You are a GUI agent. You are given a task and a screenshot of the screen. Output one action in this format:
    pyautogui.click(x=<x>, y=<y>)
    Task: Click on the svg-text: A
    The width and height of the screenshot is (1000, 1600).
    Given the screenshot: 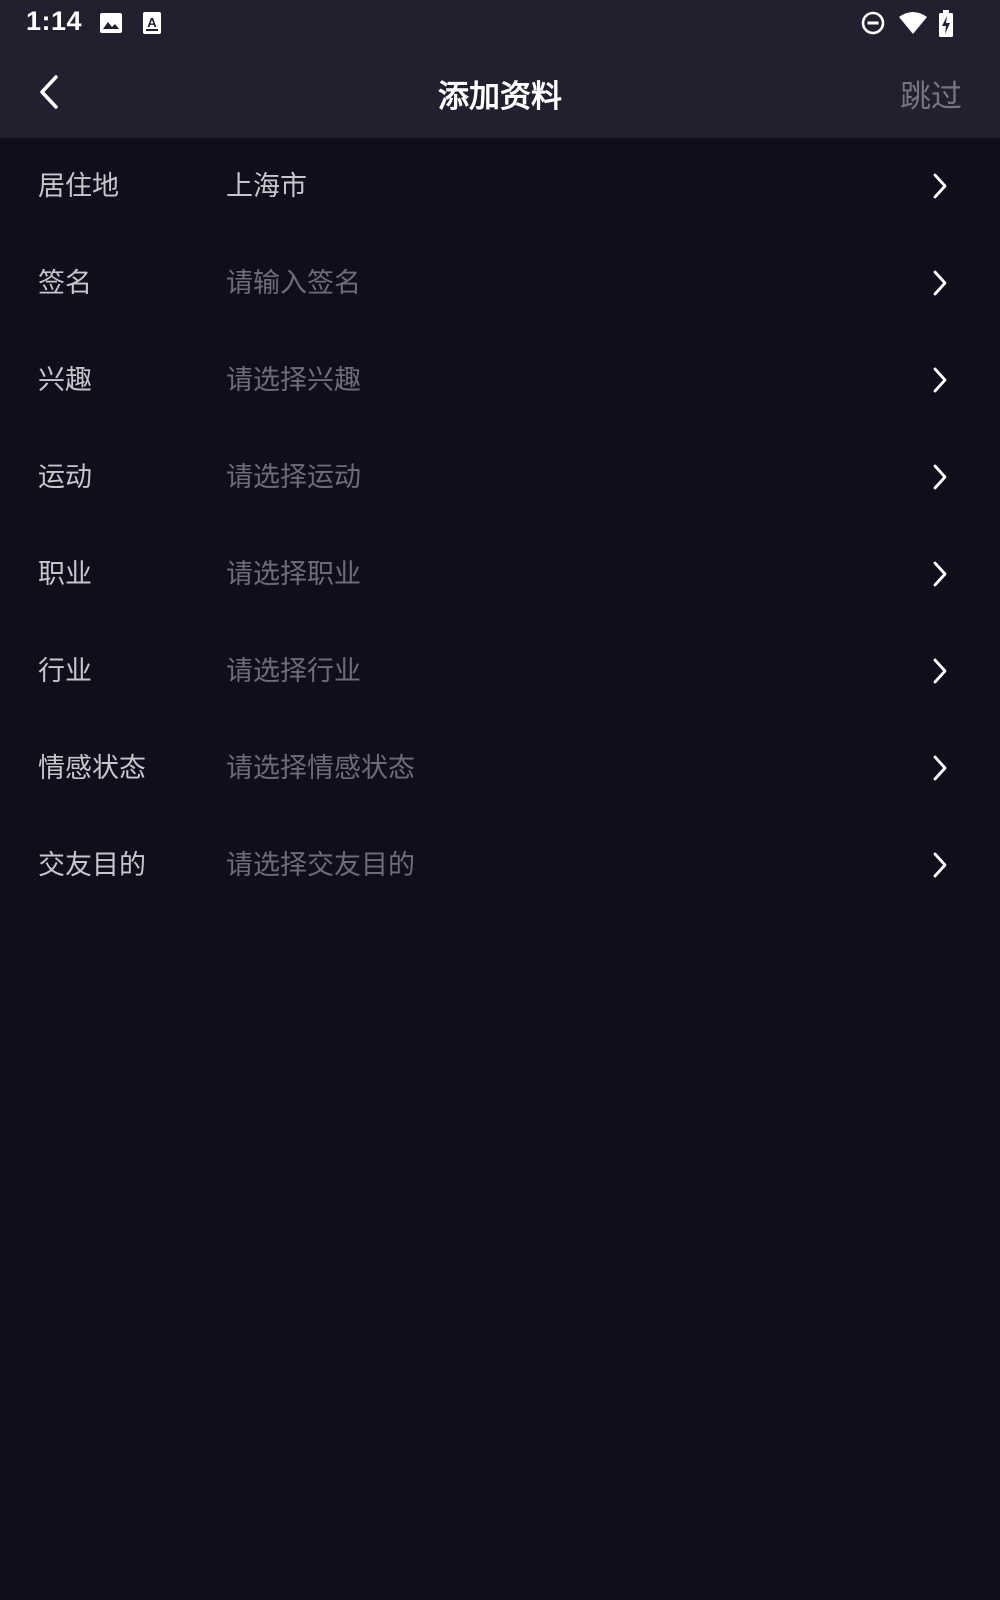 What is the action you would take?
    pyautogui.click(x=152, y=22)
    